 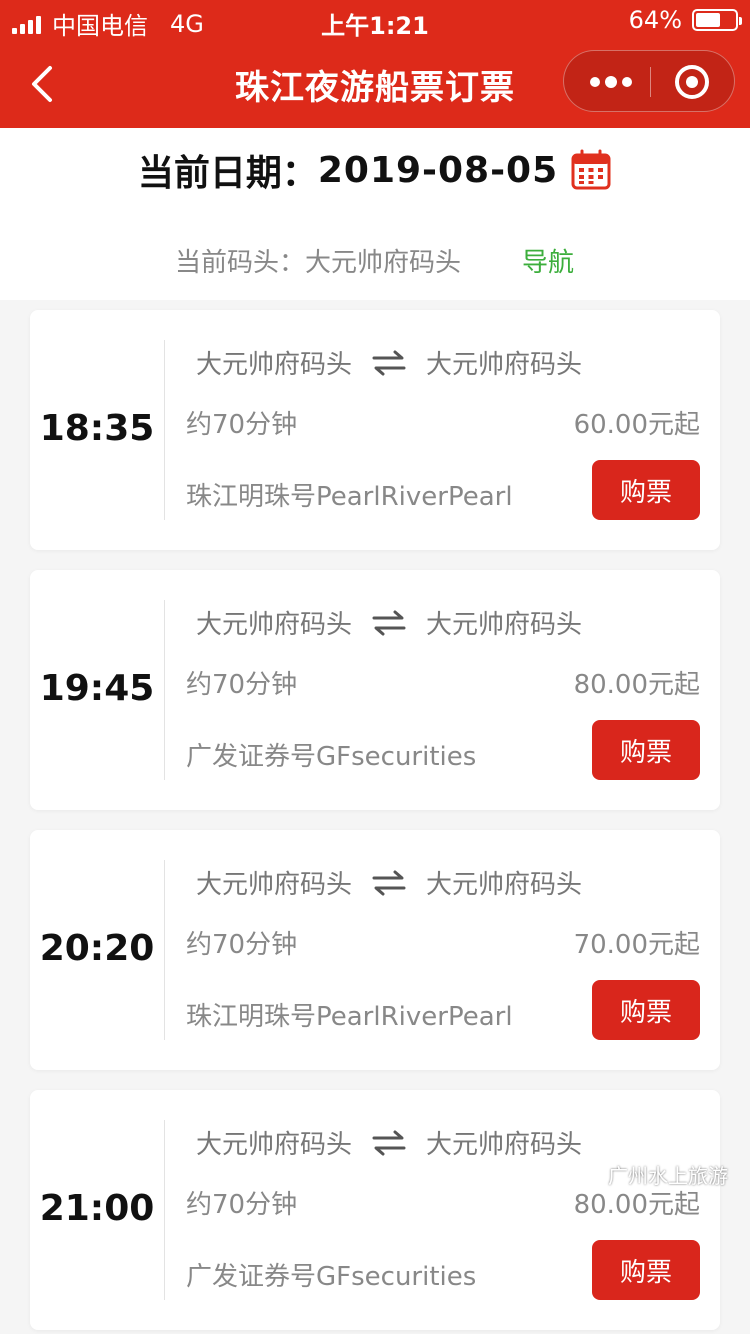 I want to click on battery-percent: 64%, so click(x=655, y=20).